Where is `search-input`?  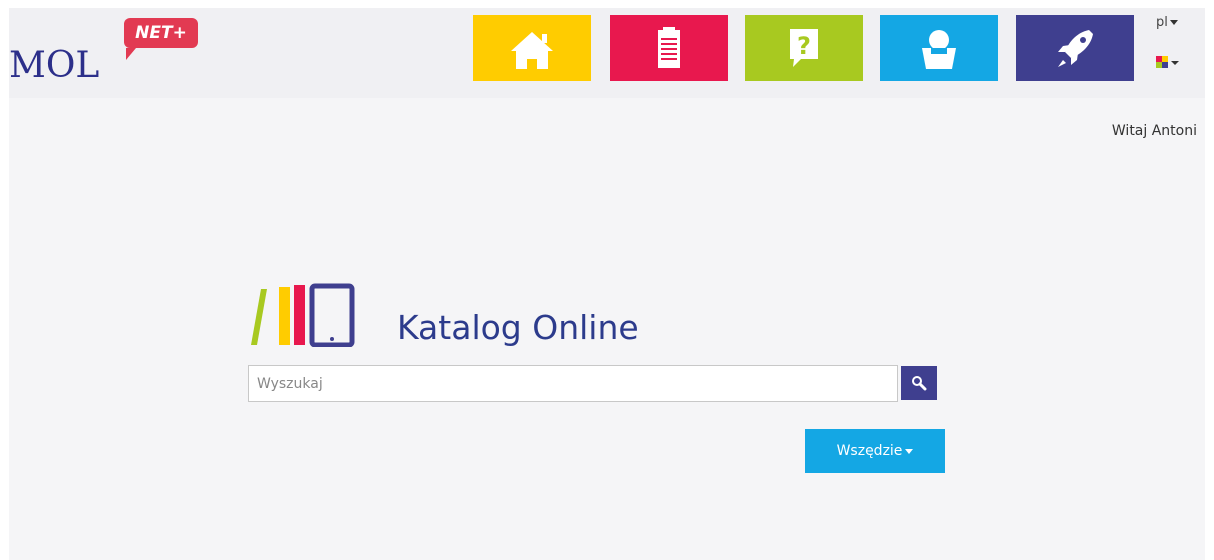 search-input is located at coordinates (573, 383).